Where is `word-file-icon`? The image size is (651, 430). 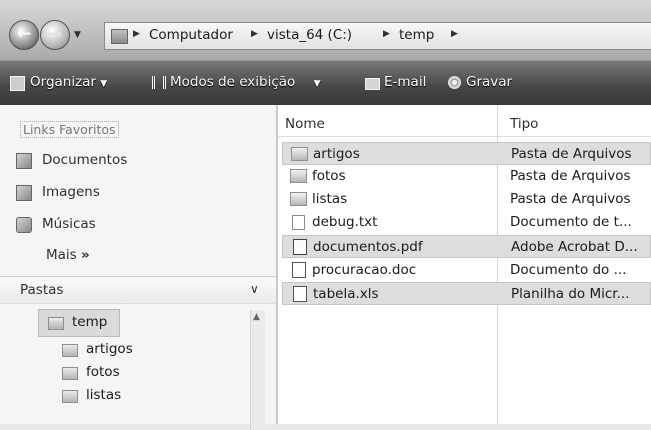
word-file-icon is located at coordinates (299, 270).